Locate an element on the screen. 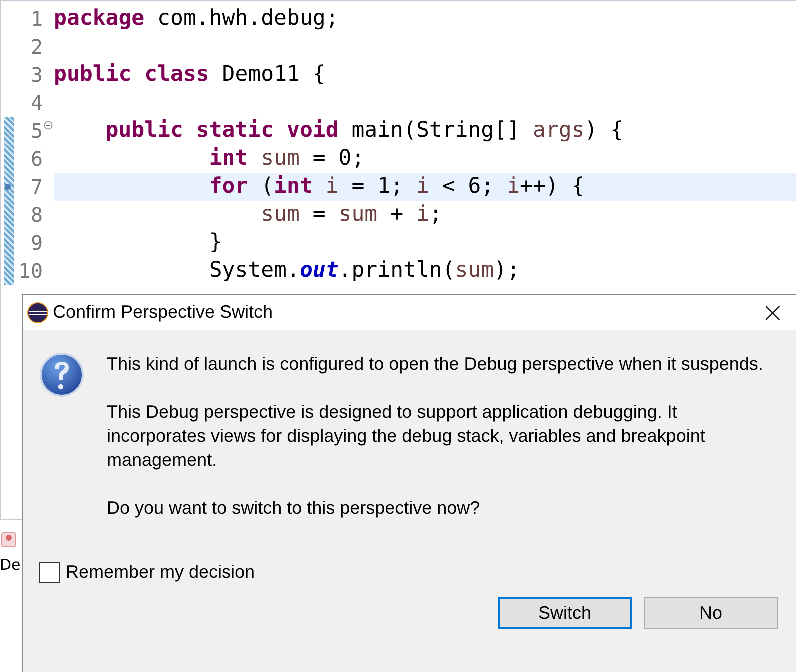  dialog-title: Confirm Perspective Switch is located at coordinates (163, 312).